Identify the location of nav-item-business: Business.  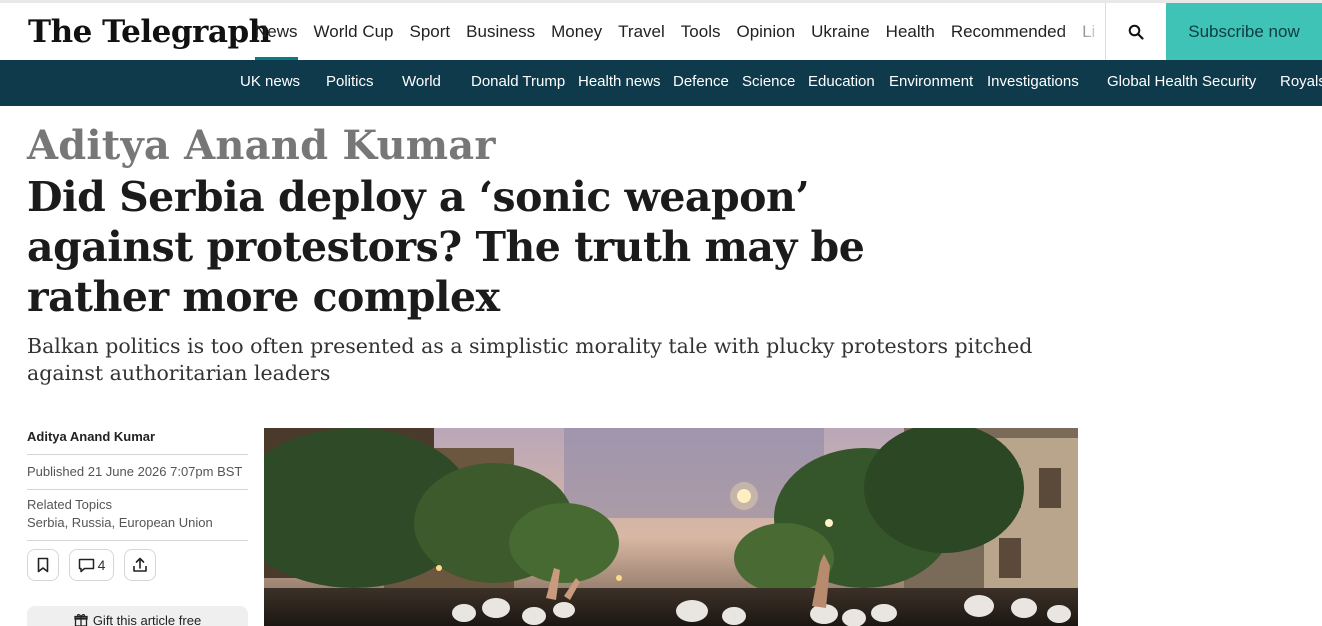
(500, 31).